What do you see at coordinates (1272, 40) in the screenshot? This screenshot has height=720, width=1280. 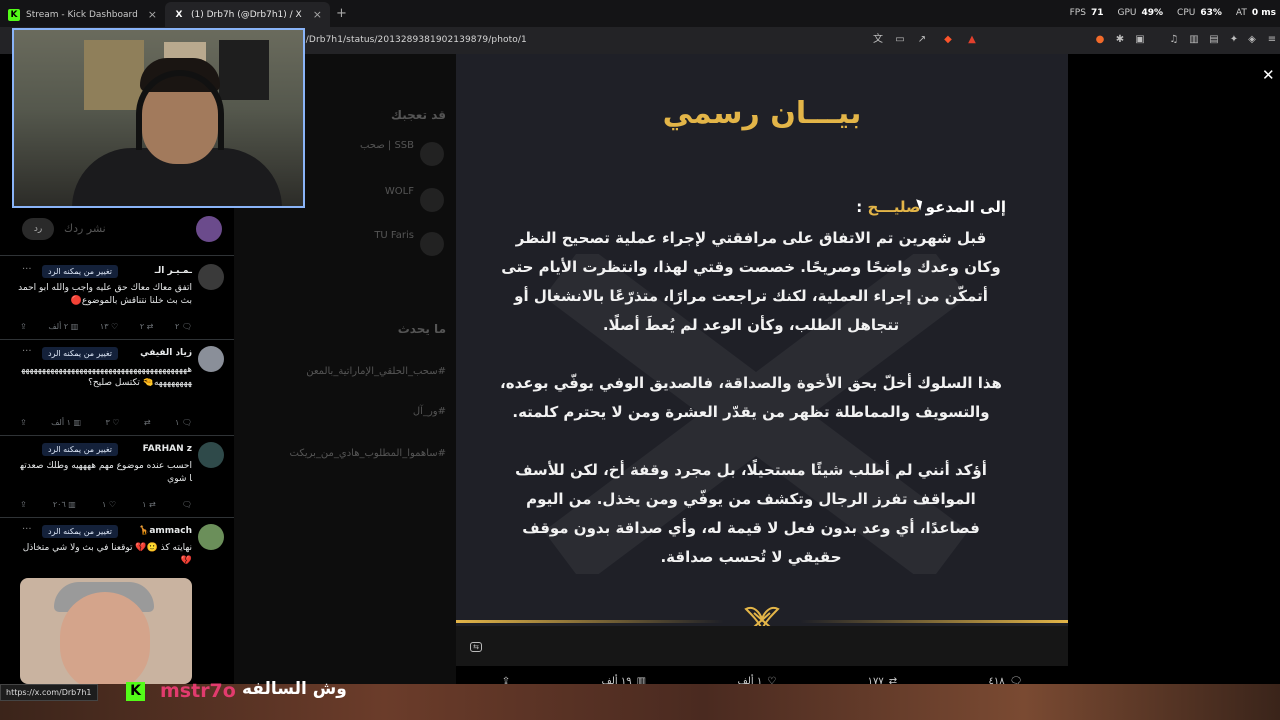 I see `menu-icon: ≡` at bounding box center [1272, 40].